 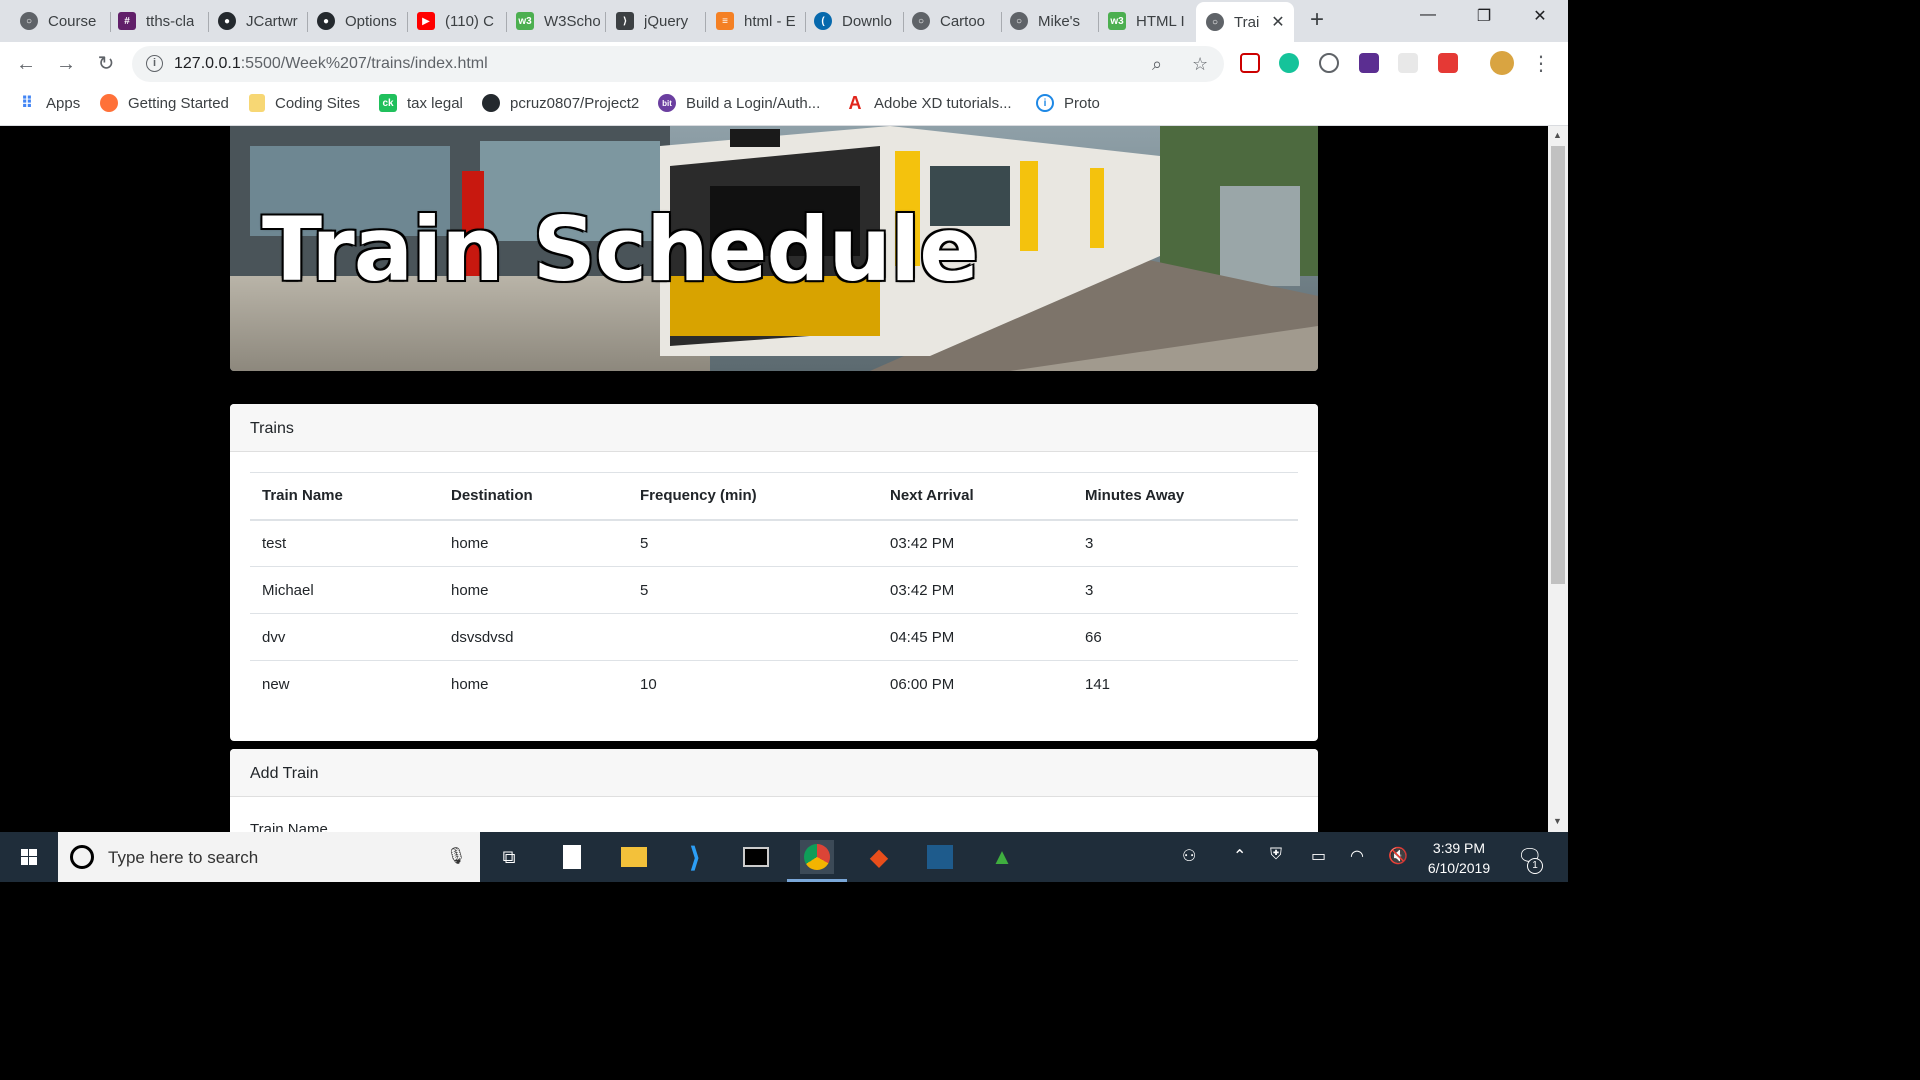 What do you see at coordinates (1068, 103) in the screenshot?
I see `bookmark-proto: i Proto` at bounding box center [1068, 103].